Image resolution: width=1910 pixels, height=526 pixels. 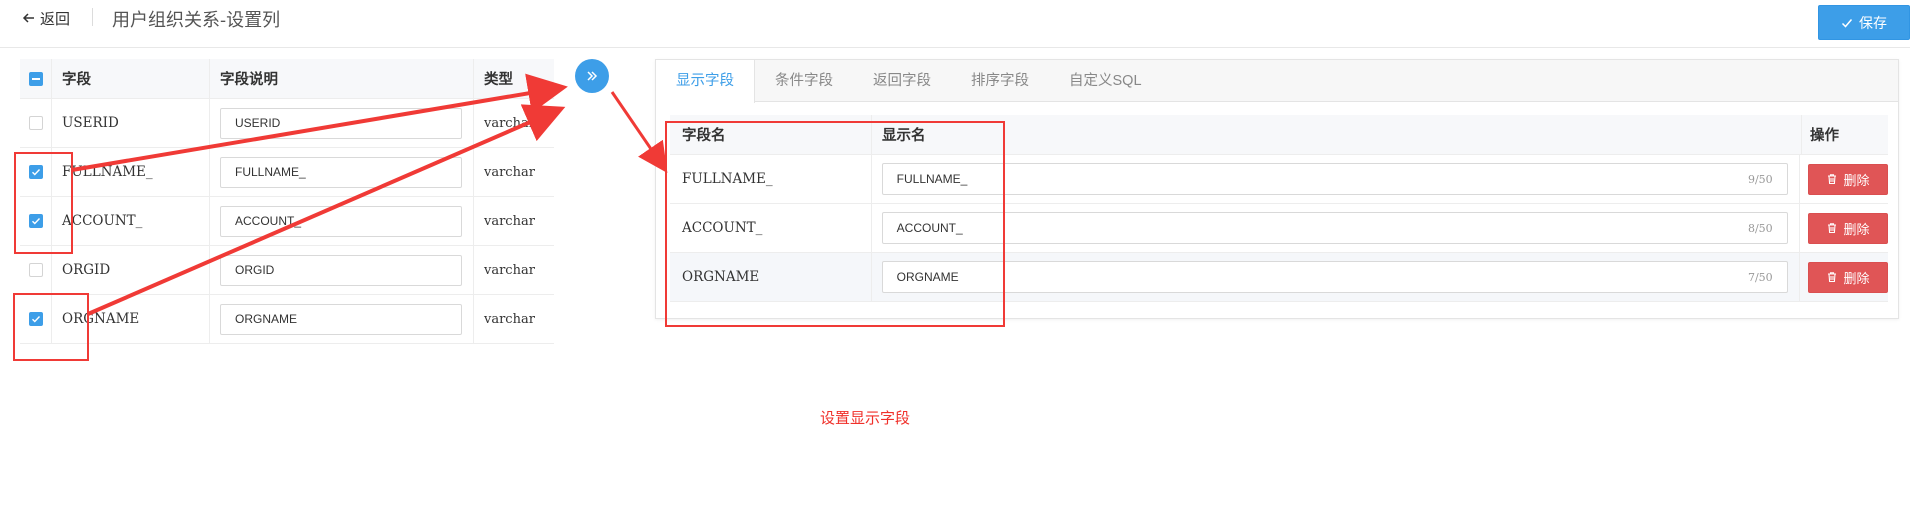 I want to click on column-header-field-name: 字段名, so click(x=771, y=134).